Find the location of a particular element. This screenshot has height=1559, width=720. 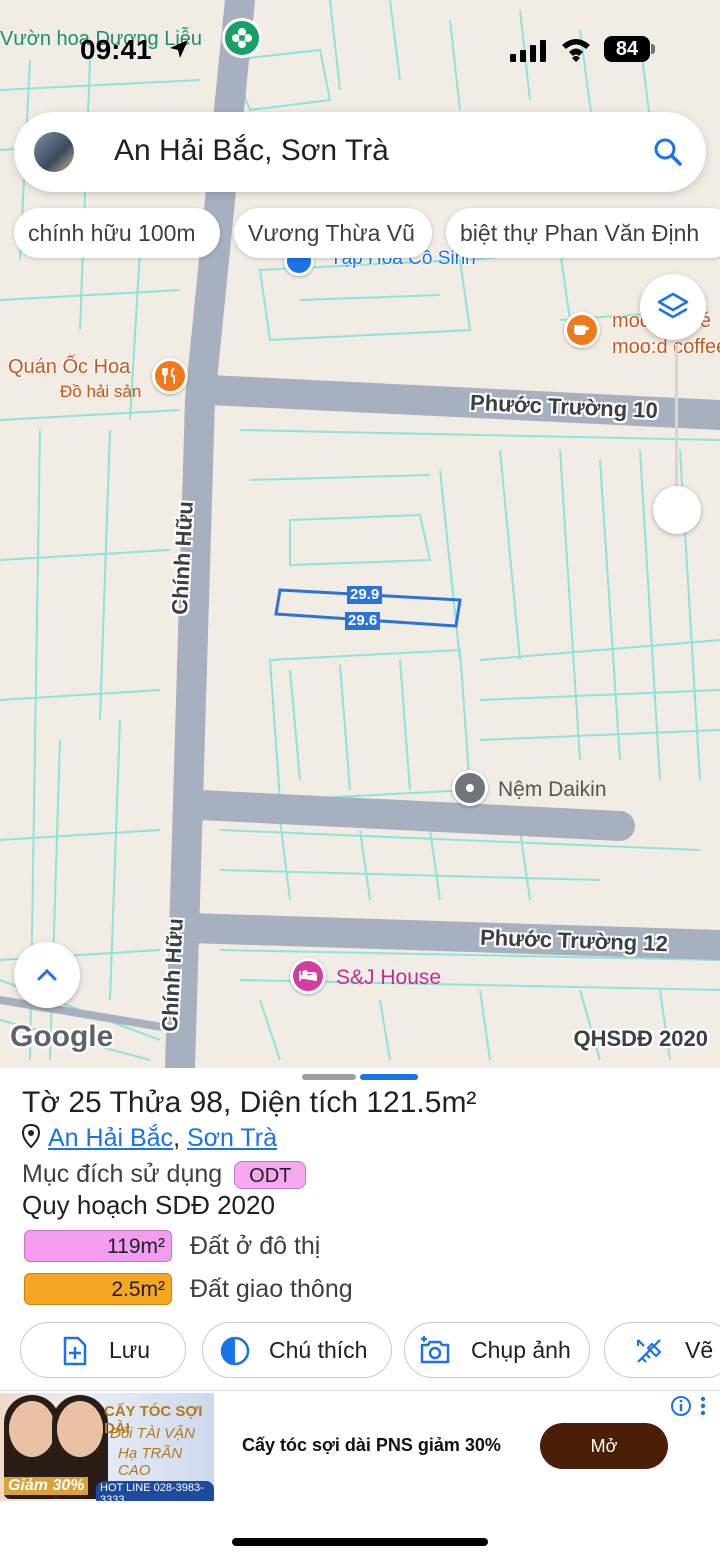

legend-value-traffic: 2.5m² is located at coordinates (98, 1289).